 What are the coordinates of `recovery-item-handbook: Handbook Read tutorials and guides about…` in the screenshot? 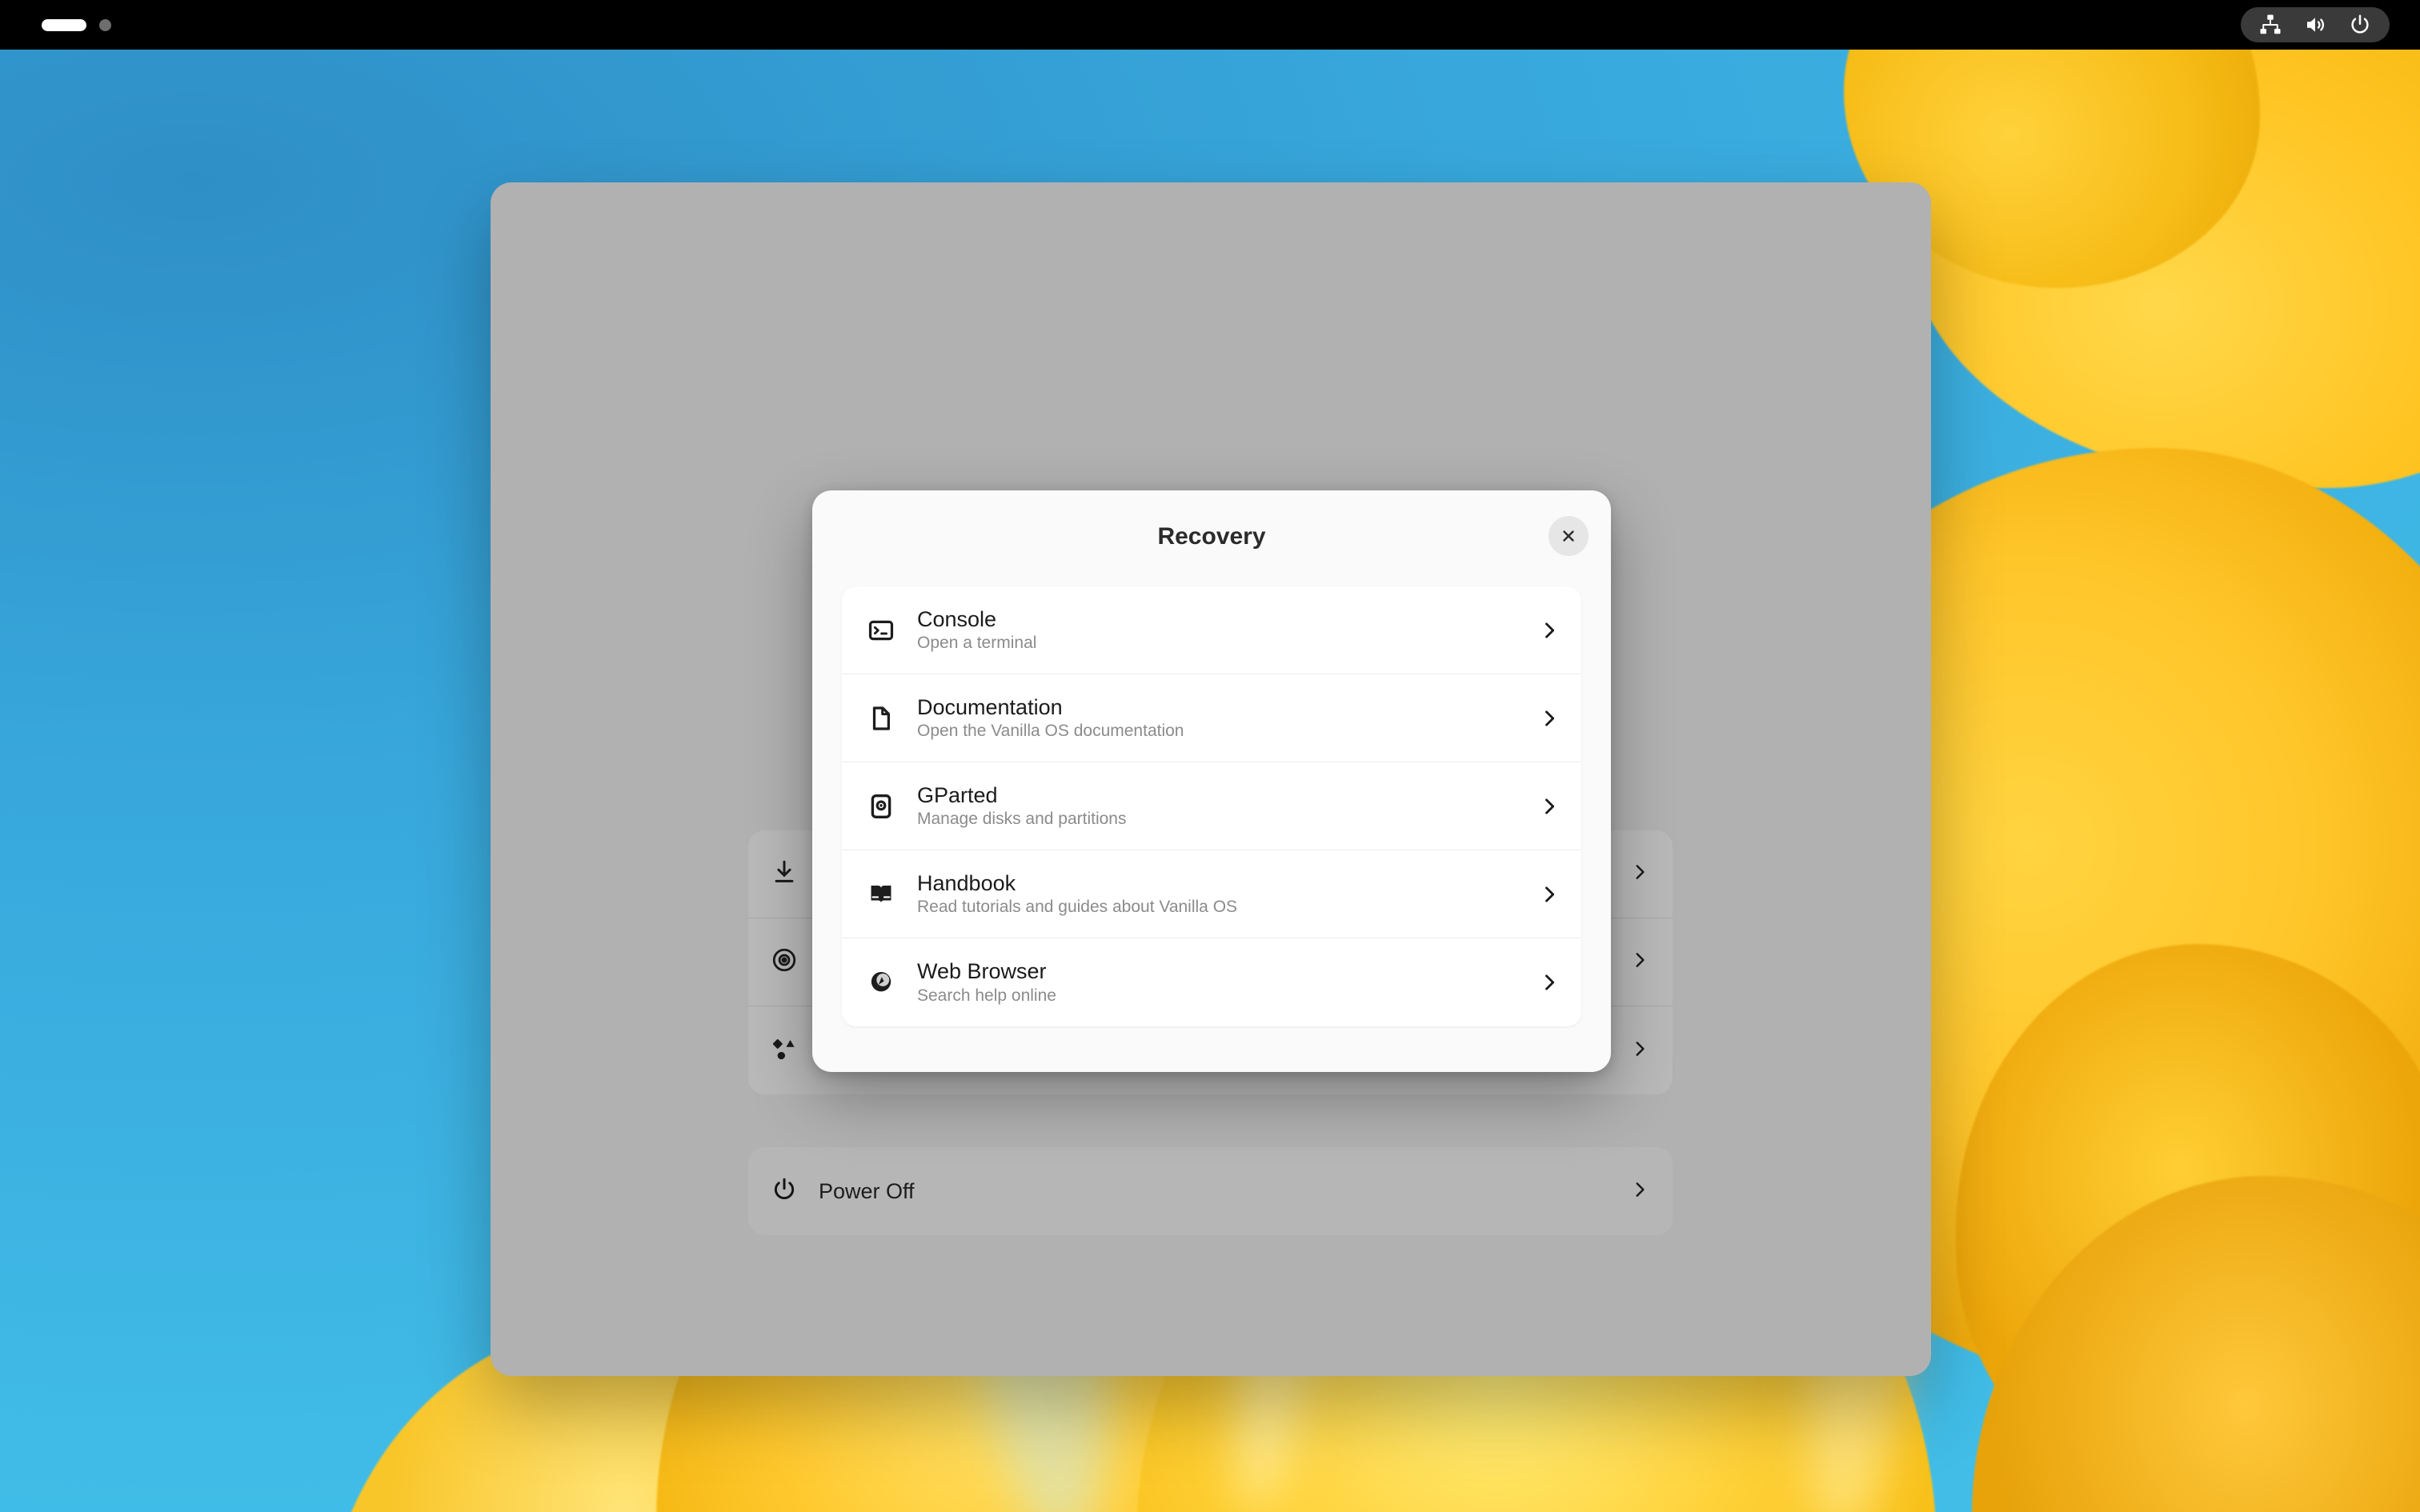 It's located at (1211, 894).